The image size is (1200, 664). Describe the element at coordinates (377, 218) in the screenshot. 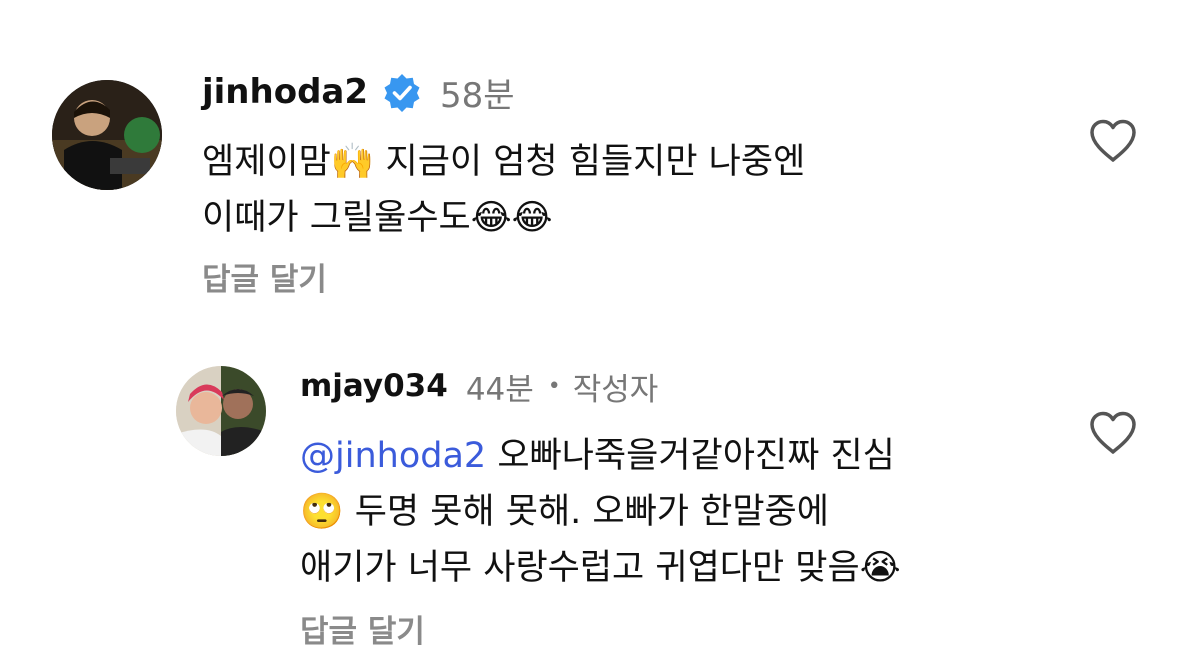

I see `comment-text-line: 이때가 그릴울수도😂😂` at that location.